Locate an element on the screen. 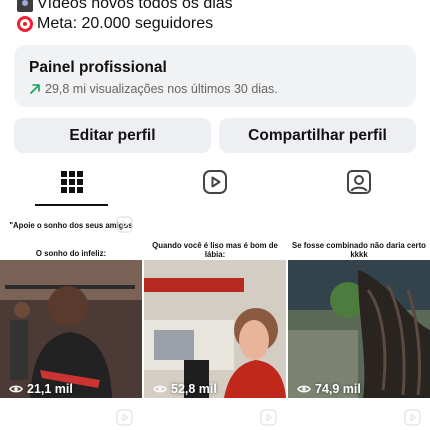  grid-icon is located at coordinates (72, 182).